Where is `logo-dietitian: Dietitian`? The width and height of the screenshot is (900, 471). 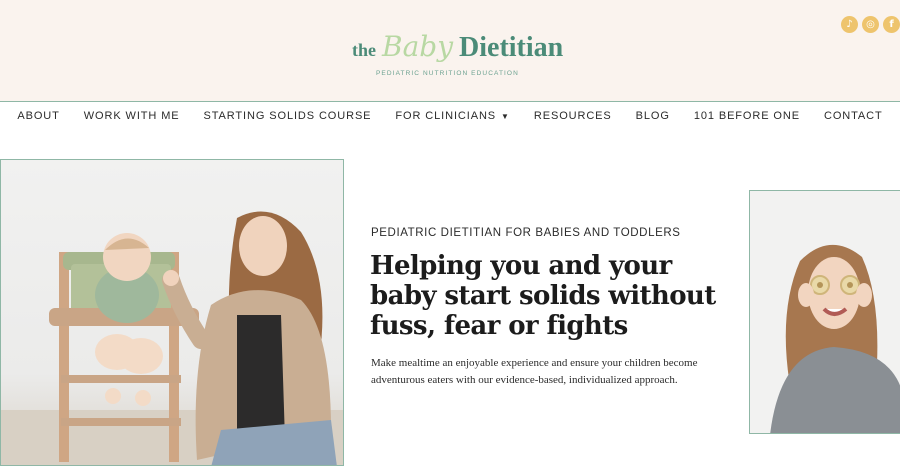 logo-dietitian: Dietitian is located at coordinates (511, 47).